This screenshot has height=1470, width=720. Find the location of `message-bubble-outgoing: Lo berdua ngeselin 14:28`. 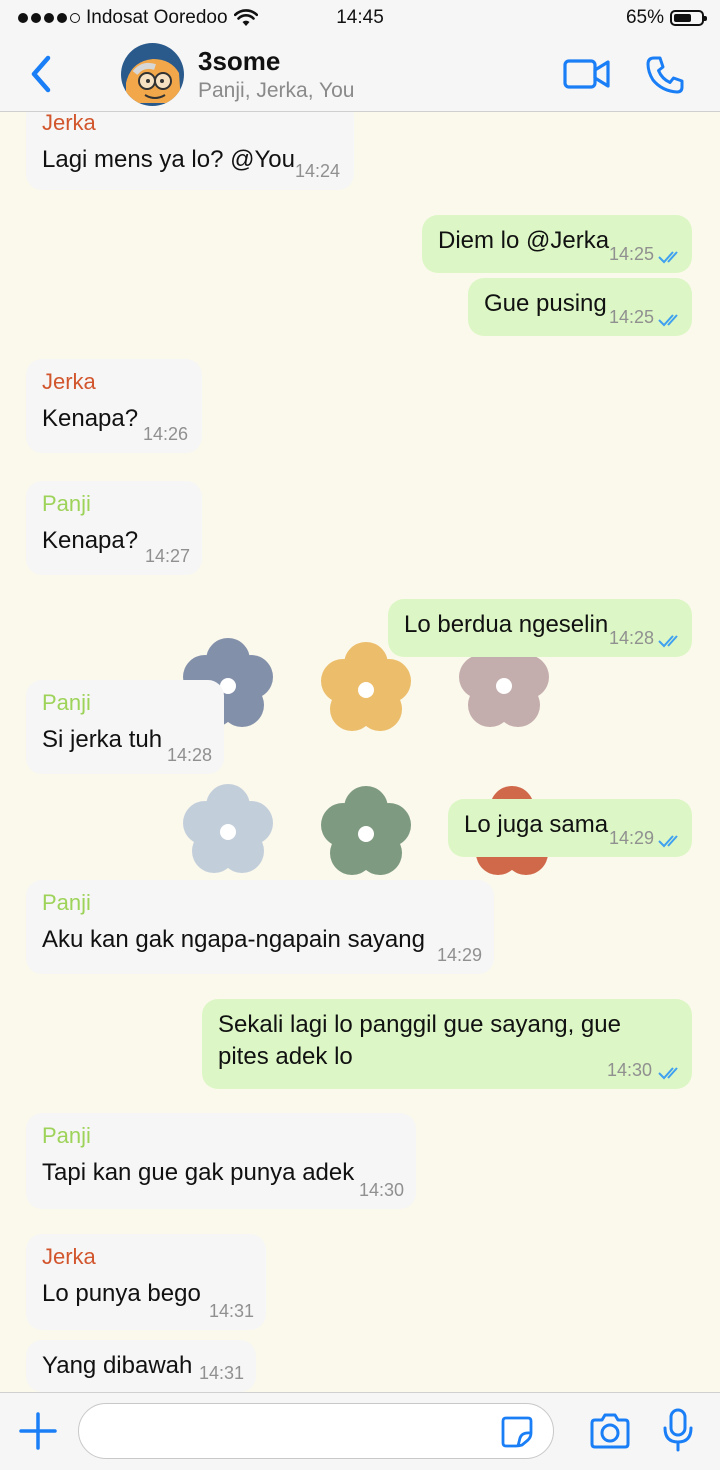

message-bubble-outgoing: Lo berdua ngeselin 14:28 is located at coordinates (540, 628).